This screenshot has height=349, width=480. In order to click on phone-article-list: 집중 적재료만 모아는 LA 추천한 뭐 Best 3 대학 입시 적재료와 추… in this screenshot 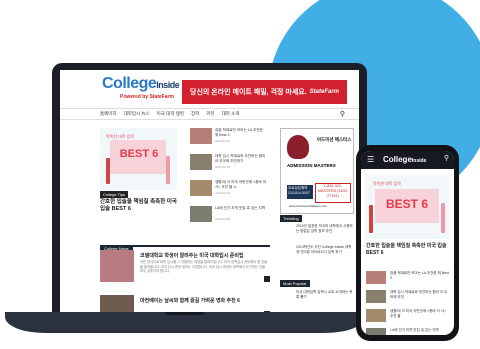, I will do `click(408, 303)`.